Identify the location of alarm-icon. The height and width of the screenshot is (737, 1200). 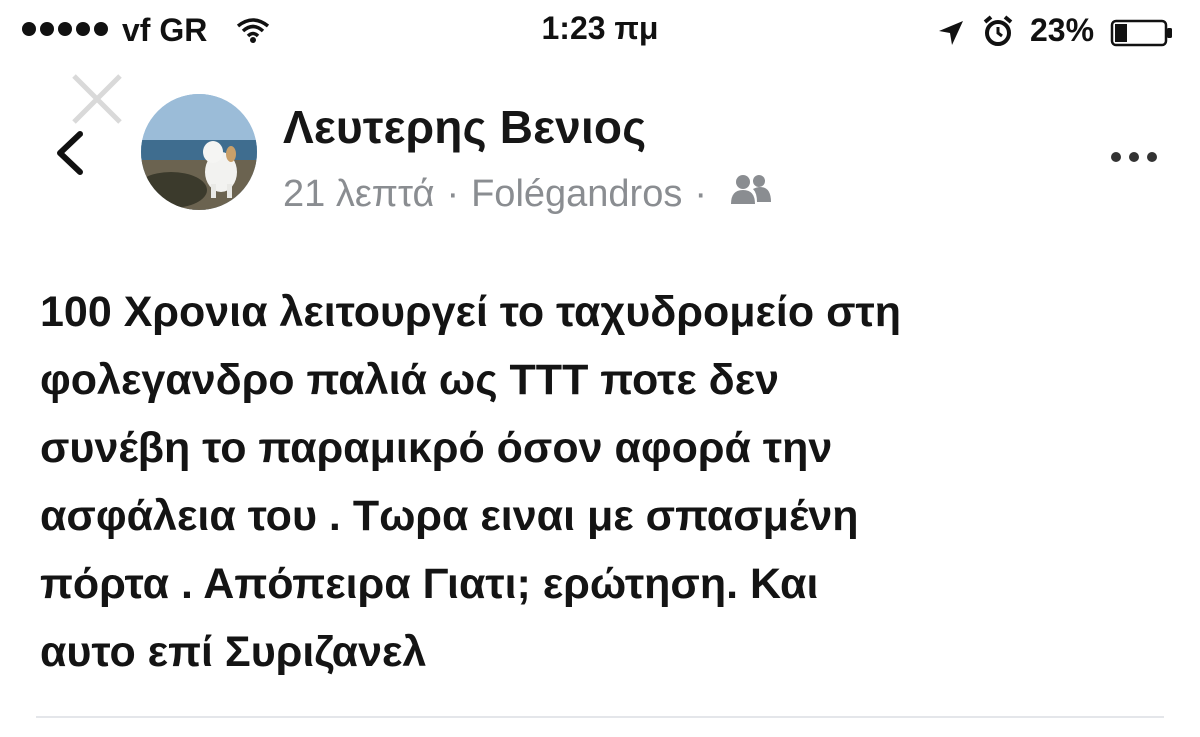
(998, 33).